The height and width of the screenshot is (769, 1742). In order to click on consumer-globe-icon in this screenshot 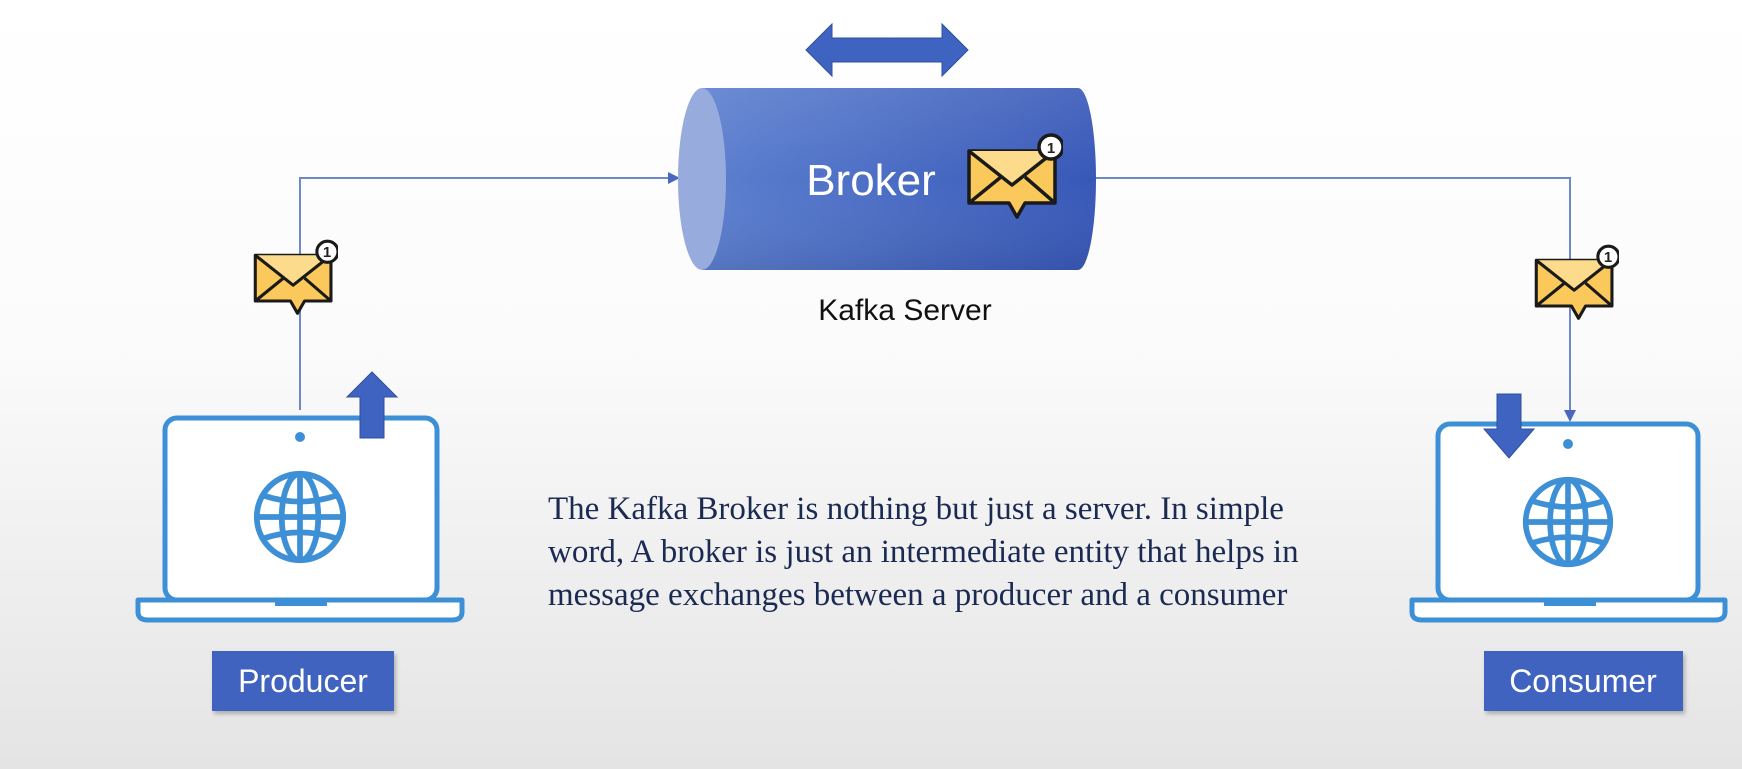, I will do `click(1568, 522)`.